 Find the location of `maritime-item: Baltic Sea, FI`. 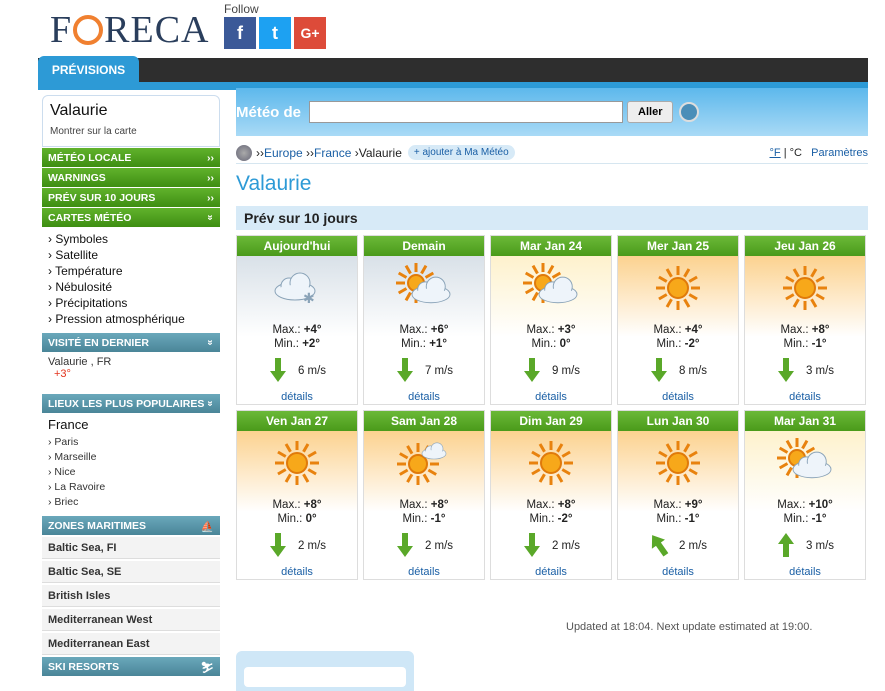

maritime-item: Baltic Sea, FI is located at coordinates (131, 548).